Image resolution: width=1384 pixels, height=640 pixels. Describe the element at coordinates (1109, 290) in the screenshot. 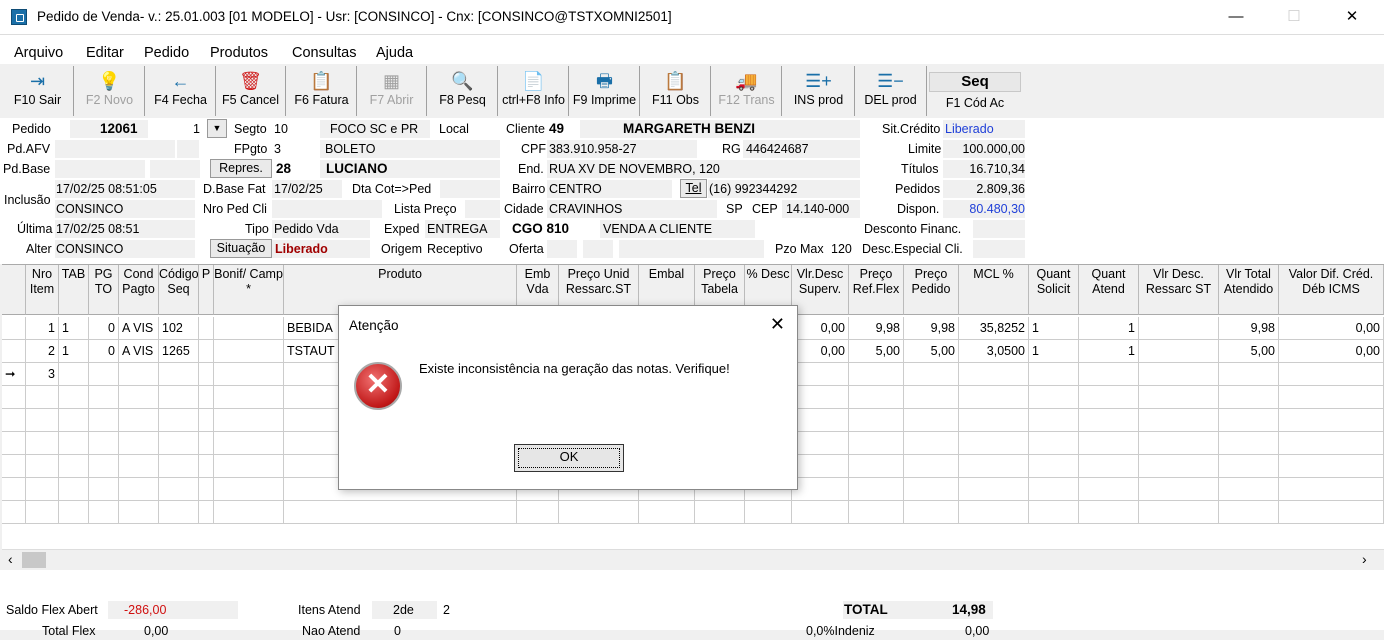

I see `column-header: Quant Atend` at that location.